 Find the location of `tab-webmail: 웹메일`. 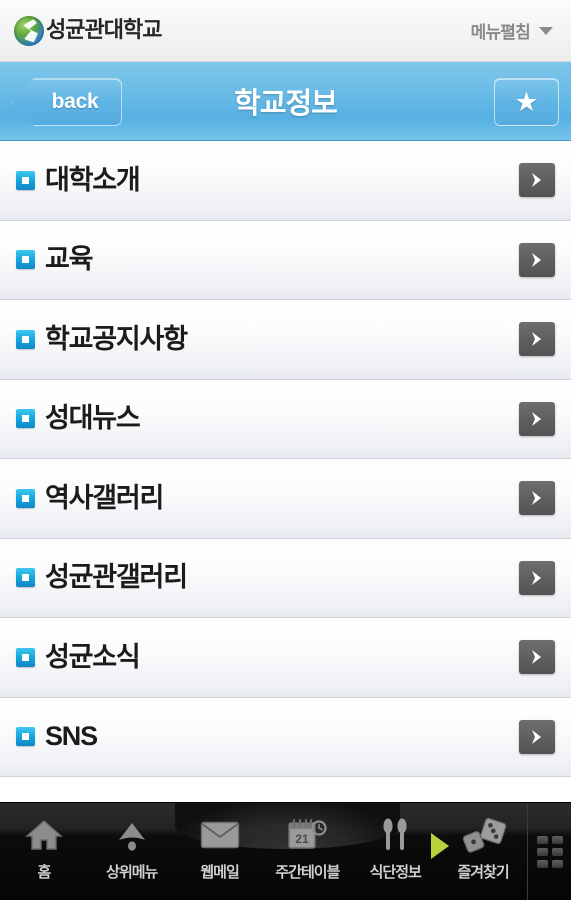

tab-webmail: 웹메일 is located at coordinates (220, 851).